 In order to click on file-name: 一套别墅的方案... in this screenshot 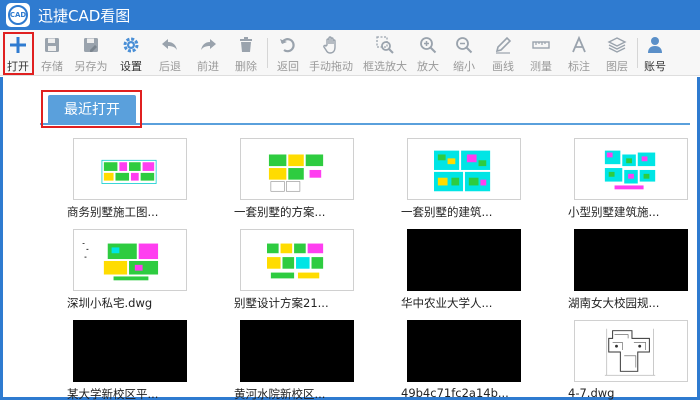, I will do `click(280, 212)`.